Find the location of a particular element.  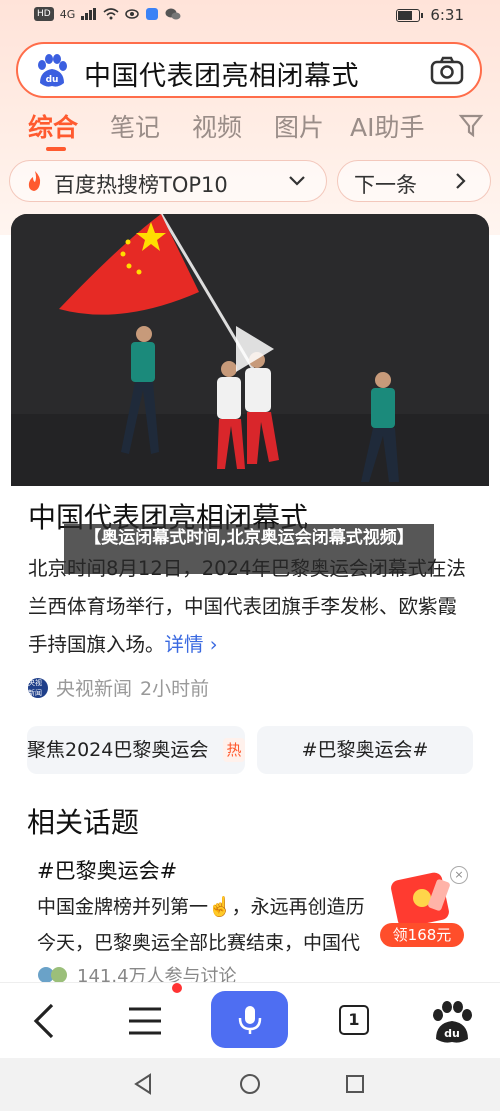

microphone-icon is located at coordinates (250, 1020).